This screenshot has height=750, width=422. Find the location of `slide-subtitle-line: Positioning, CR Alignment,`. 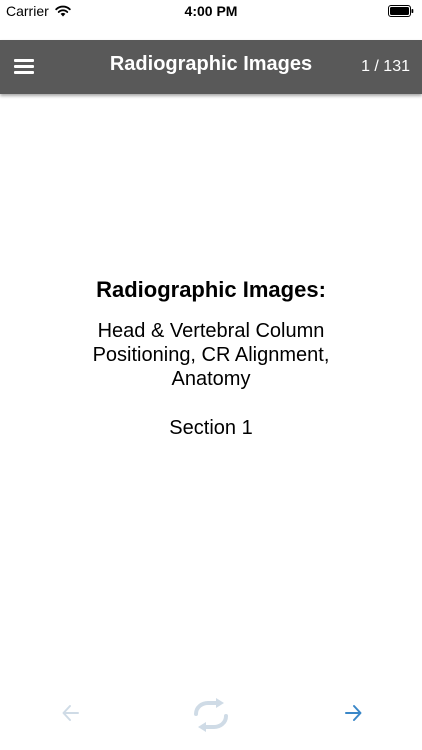

slide-subtitle-line: Positioning, CR Alignment, is located at coordinates (211, 355).